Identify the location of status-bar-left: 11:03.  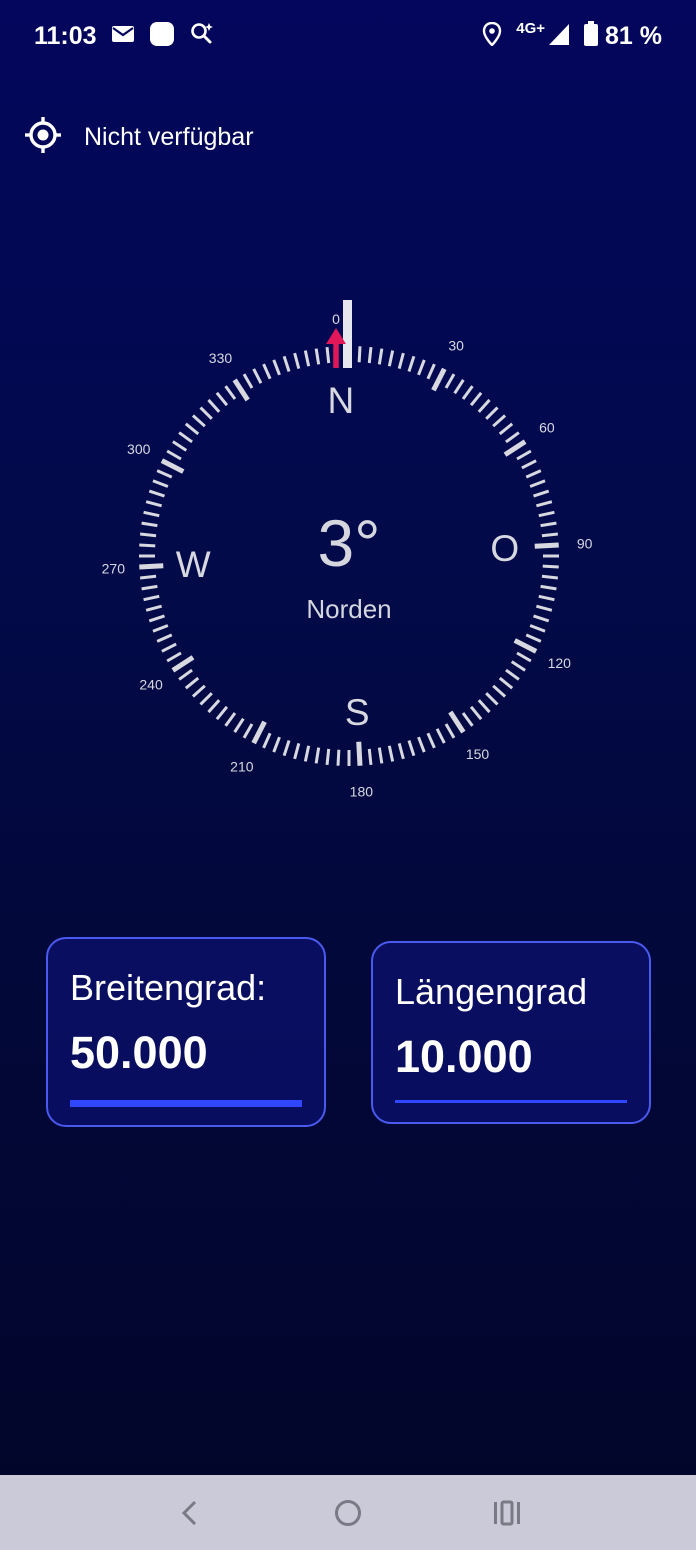
(124, 36).